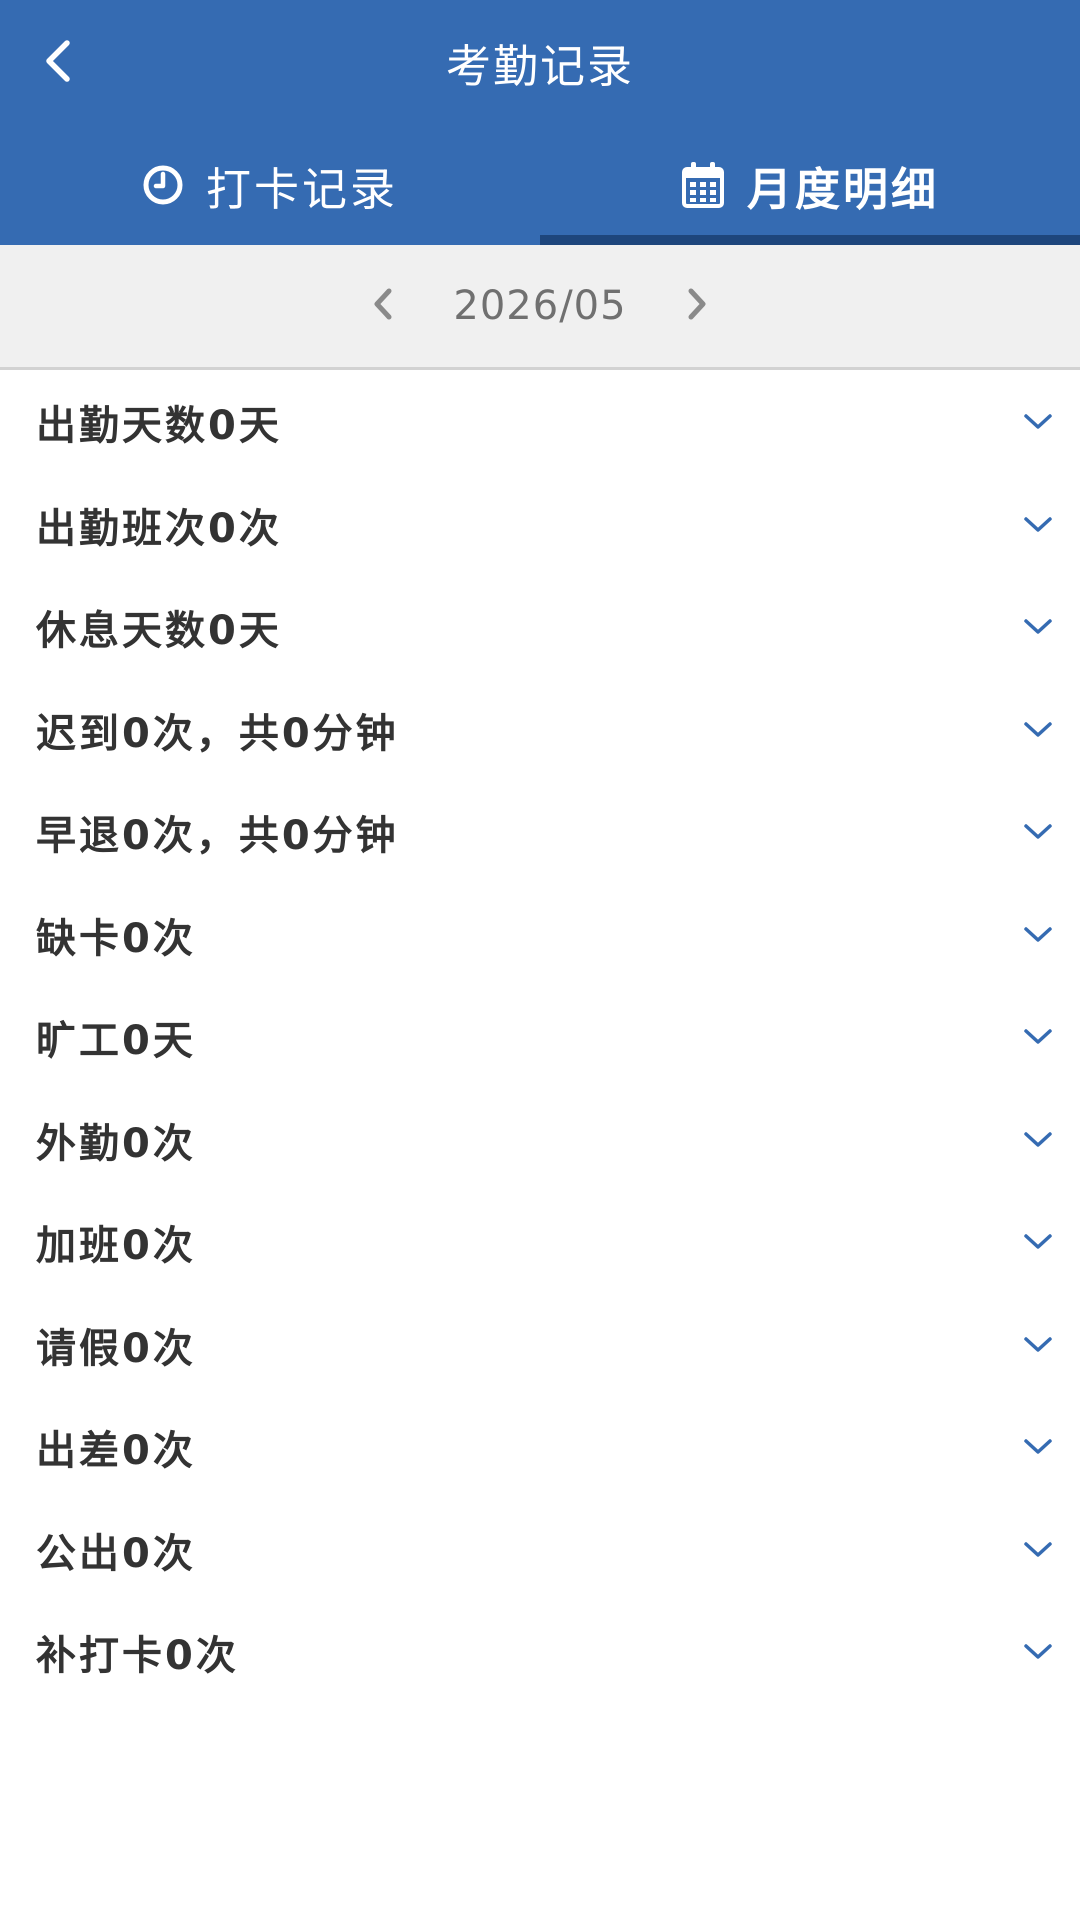  I want to click on list-item-label: 出差0次, so click(116, 1451).